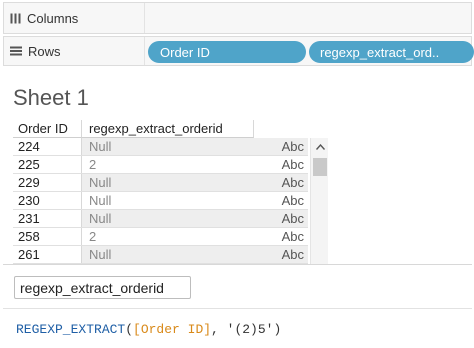 Image resolution: width=474 pixels, height=348 pixels. I want to click on formula-field-ref: [Order ID], so click(172, 329).